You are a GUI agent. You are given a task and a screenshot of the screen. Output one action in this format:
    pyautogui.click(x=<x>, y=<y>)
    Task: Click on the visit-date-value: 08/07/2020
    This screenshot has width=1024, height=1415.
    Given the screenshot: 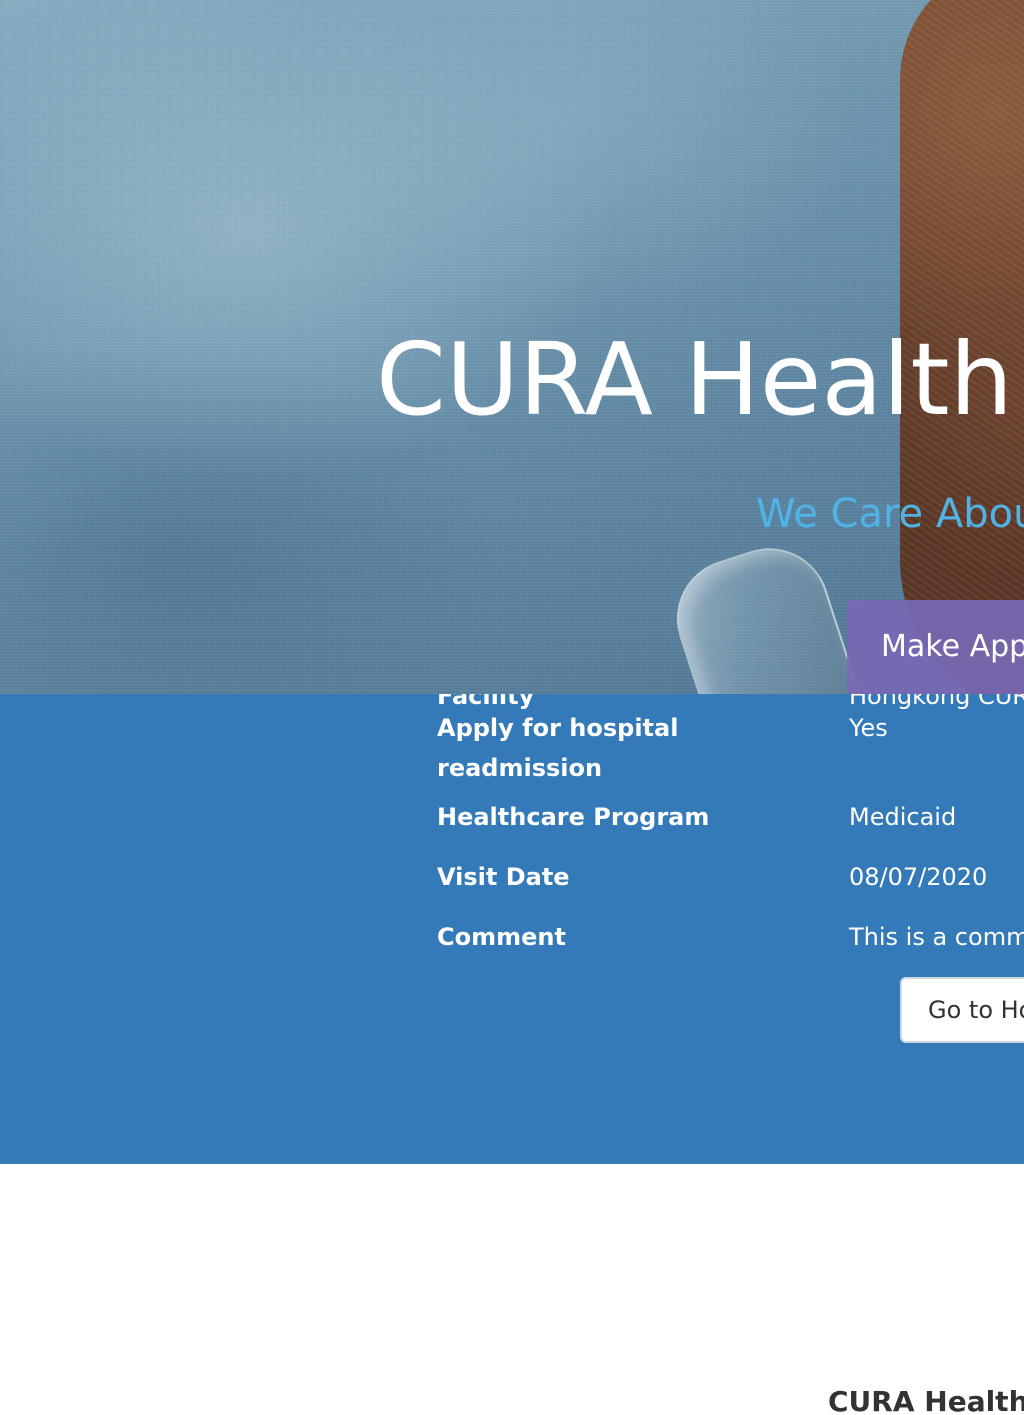 What is the action you would take?
    pyautogui.click(x=918, y=877)
    